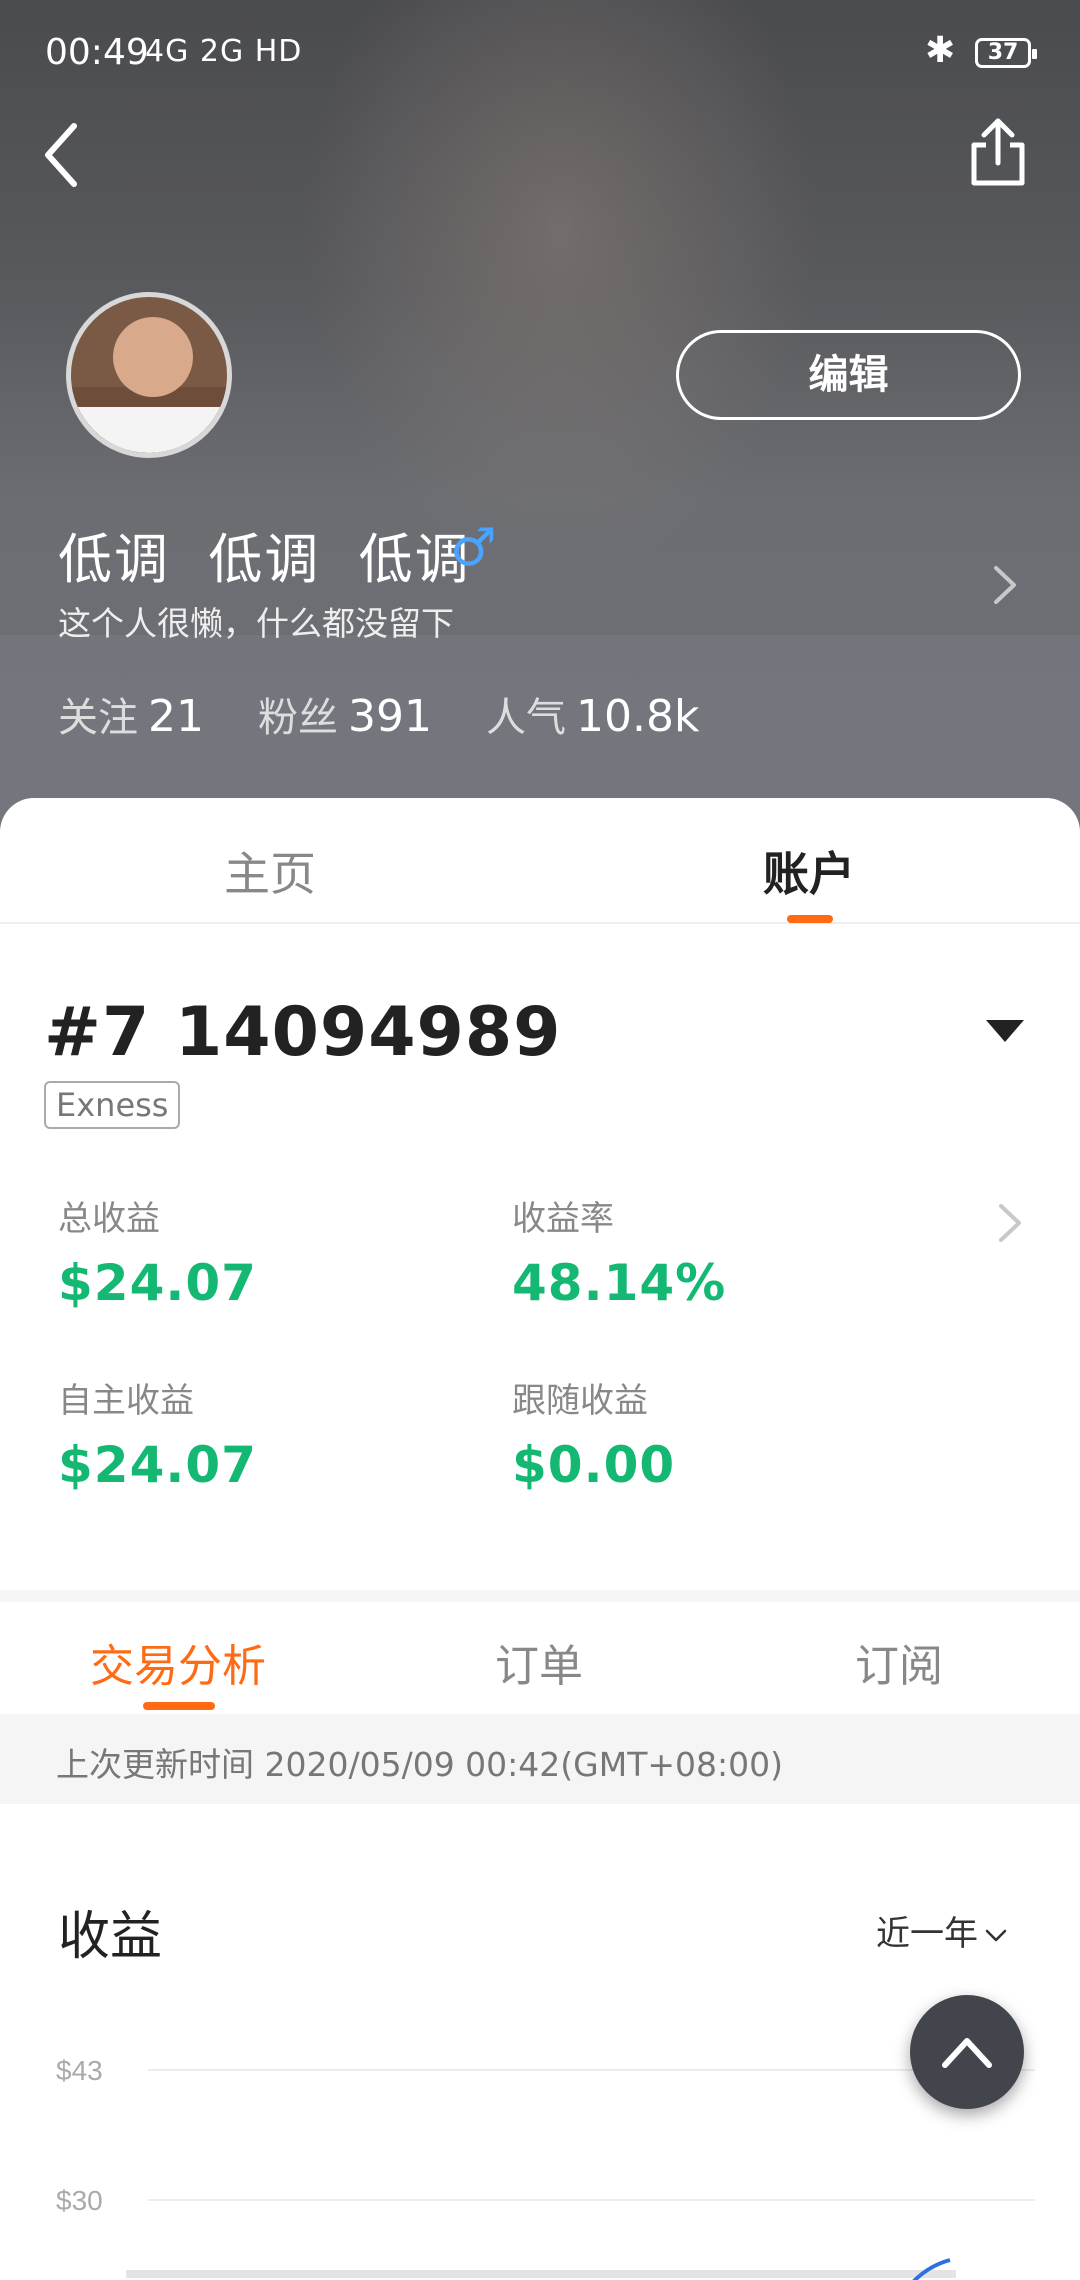 Image resolution: width=1080 pixels, height=2280 pixels. What do you see at coordinates (927, 1934) in the screenshot?
I see `range-select-label: 近一年` at bounding box center [927, 1934].